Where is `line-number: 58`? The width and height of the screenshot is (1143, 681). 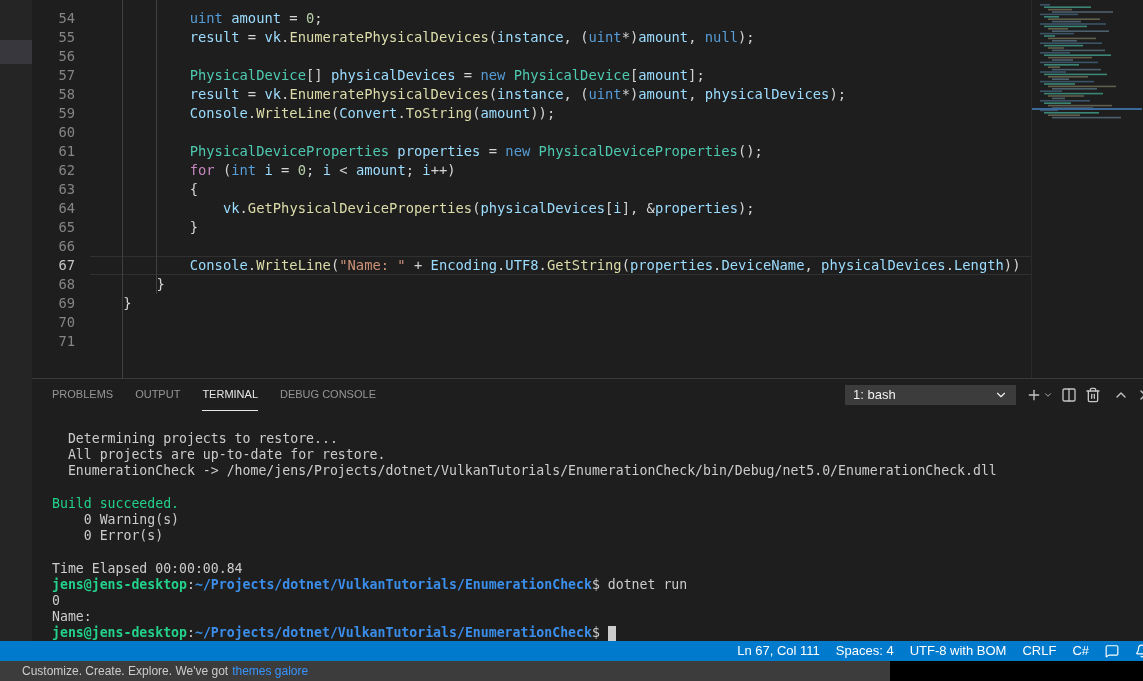
line-number: 58 is located at coordinates (66, 94).